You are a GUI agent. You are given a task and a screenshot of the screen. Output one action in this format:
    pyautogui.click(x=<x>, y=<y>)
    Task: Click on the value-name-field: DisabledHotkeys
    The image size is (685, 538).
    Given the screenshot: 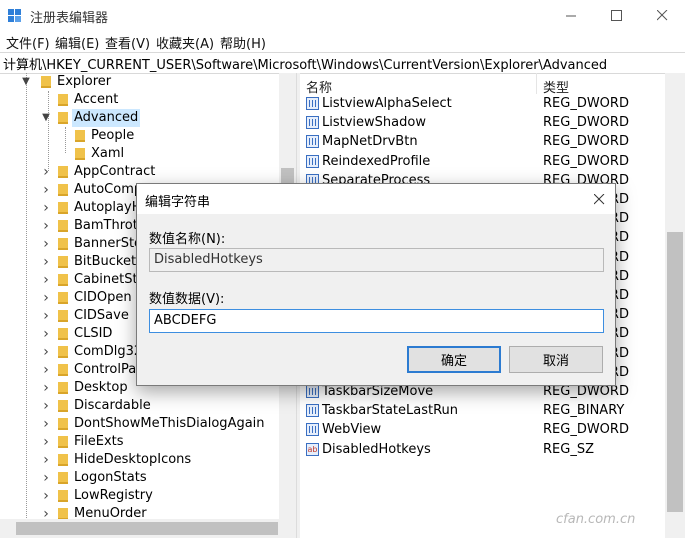 What is the action you would take?
    pyautogui.click(x=376, y=260)
    